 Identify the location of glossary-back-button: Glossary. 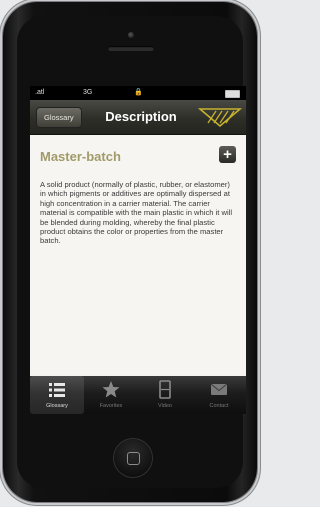
(59, 117).